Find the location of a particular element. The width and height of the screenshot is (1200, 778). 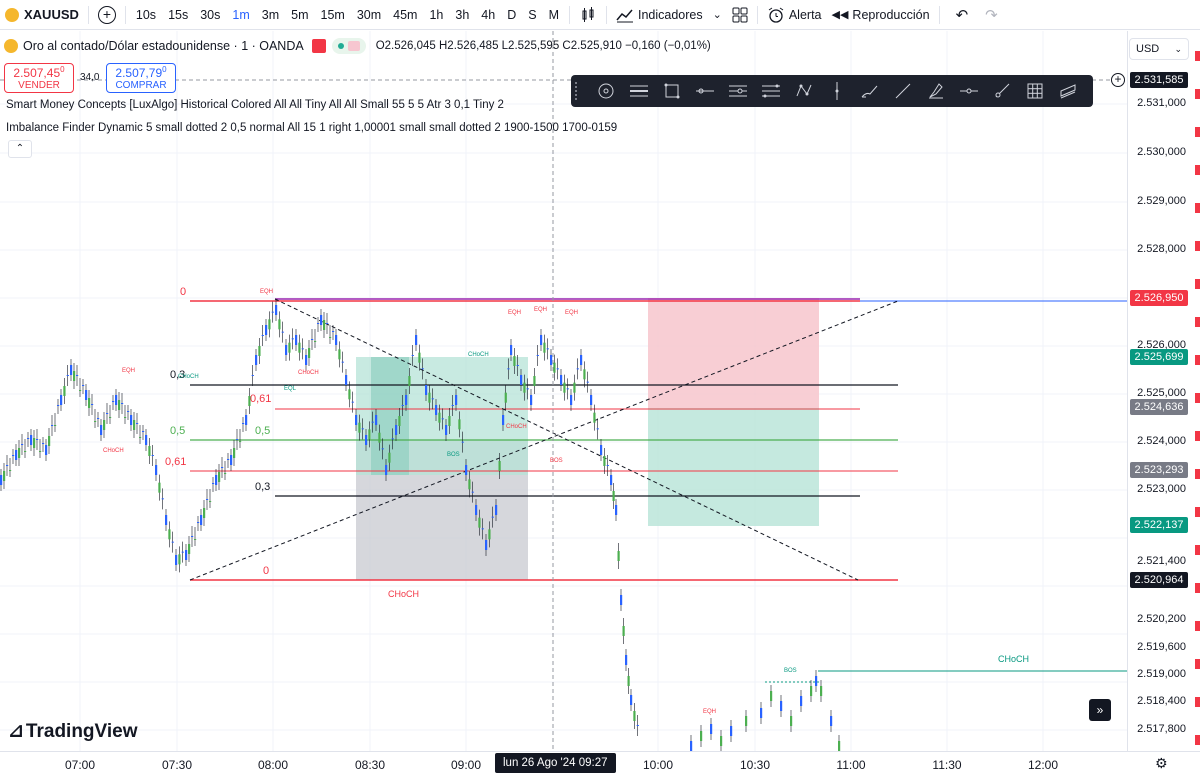

chart-type-button is located at coordinates (588, 15).